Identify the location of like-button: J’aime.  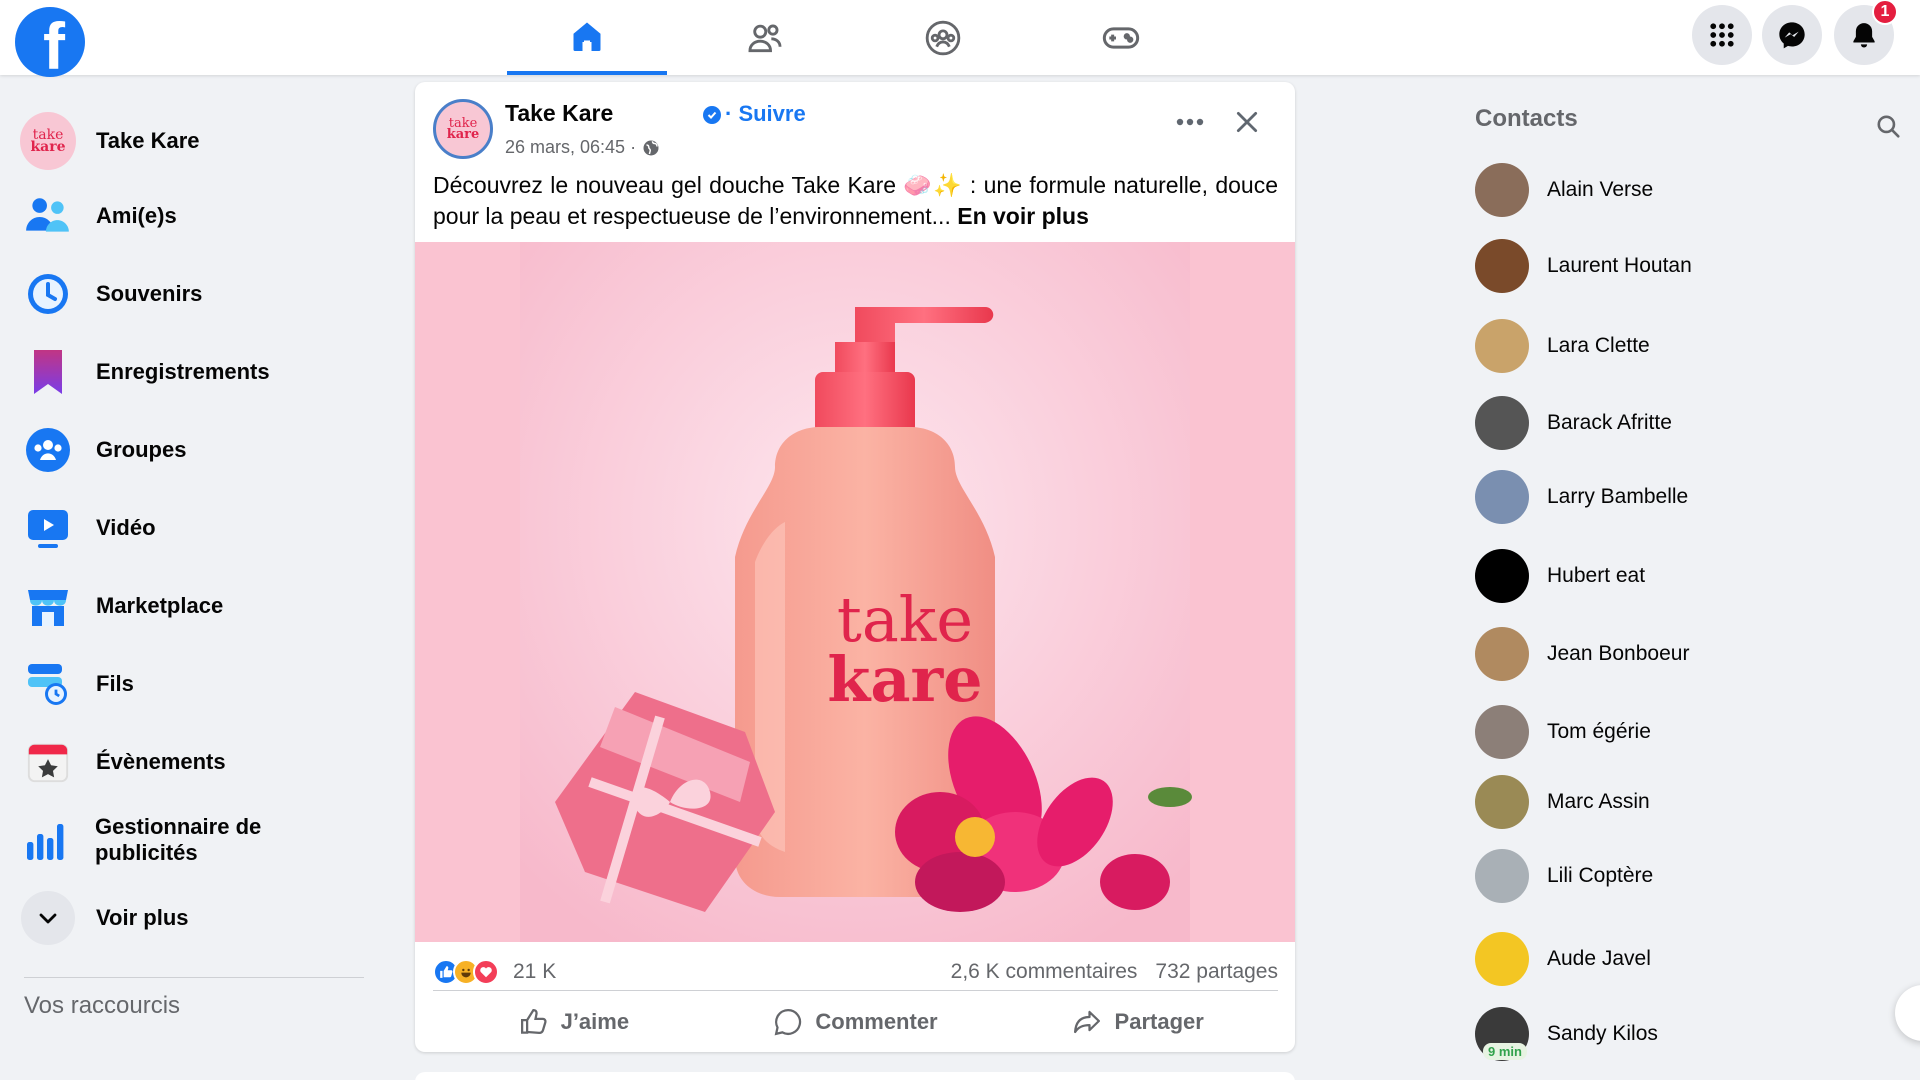
(574, 1021).